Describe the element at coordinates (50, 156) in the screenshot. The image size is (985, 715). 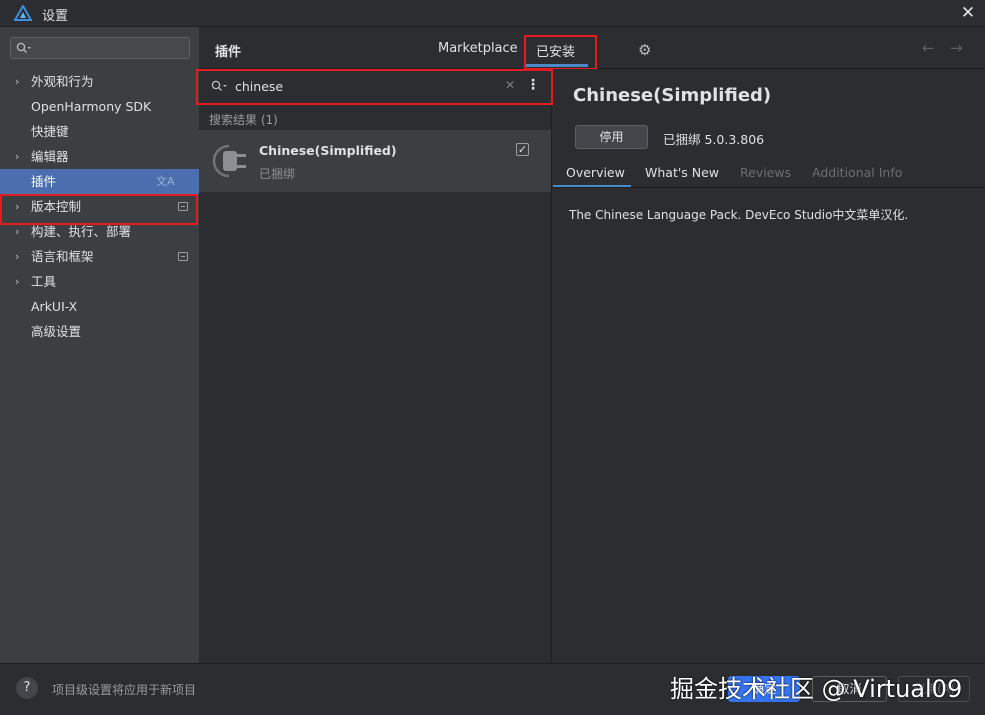
I see `sidebar-item-label: 编辑器` at that location.